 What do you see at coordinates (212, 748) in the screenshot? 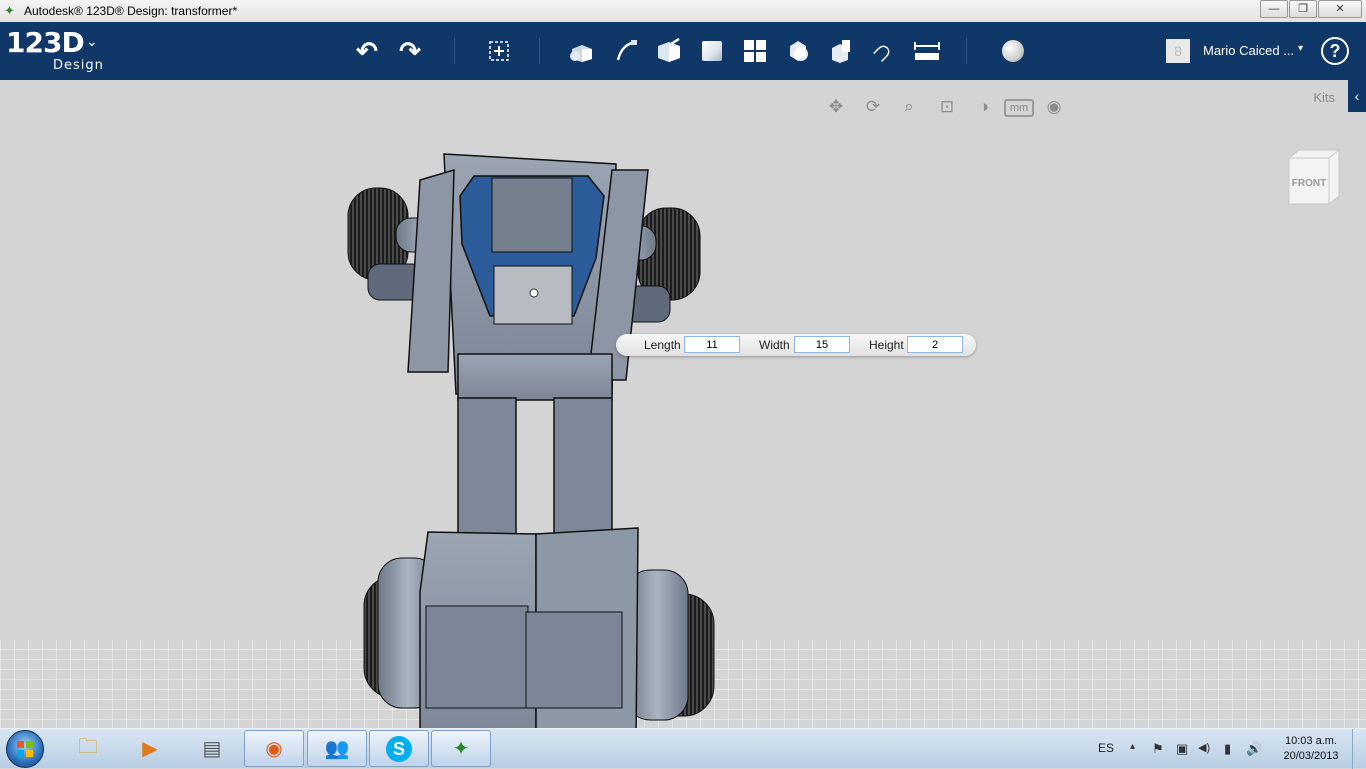
I see `taskbar-network-icon: ▤` at bounding box center [212, 748].